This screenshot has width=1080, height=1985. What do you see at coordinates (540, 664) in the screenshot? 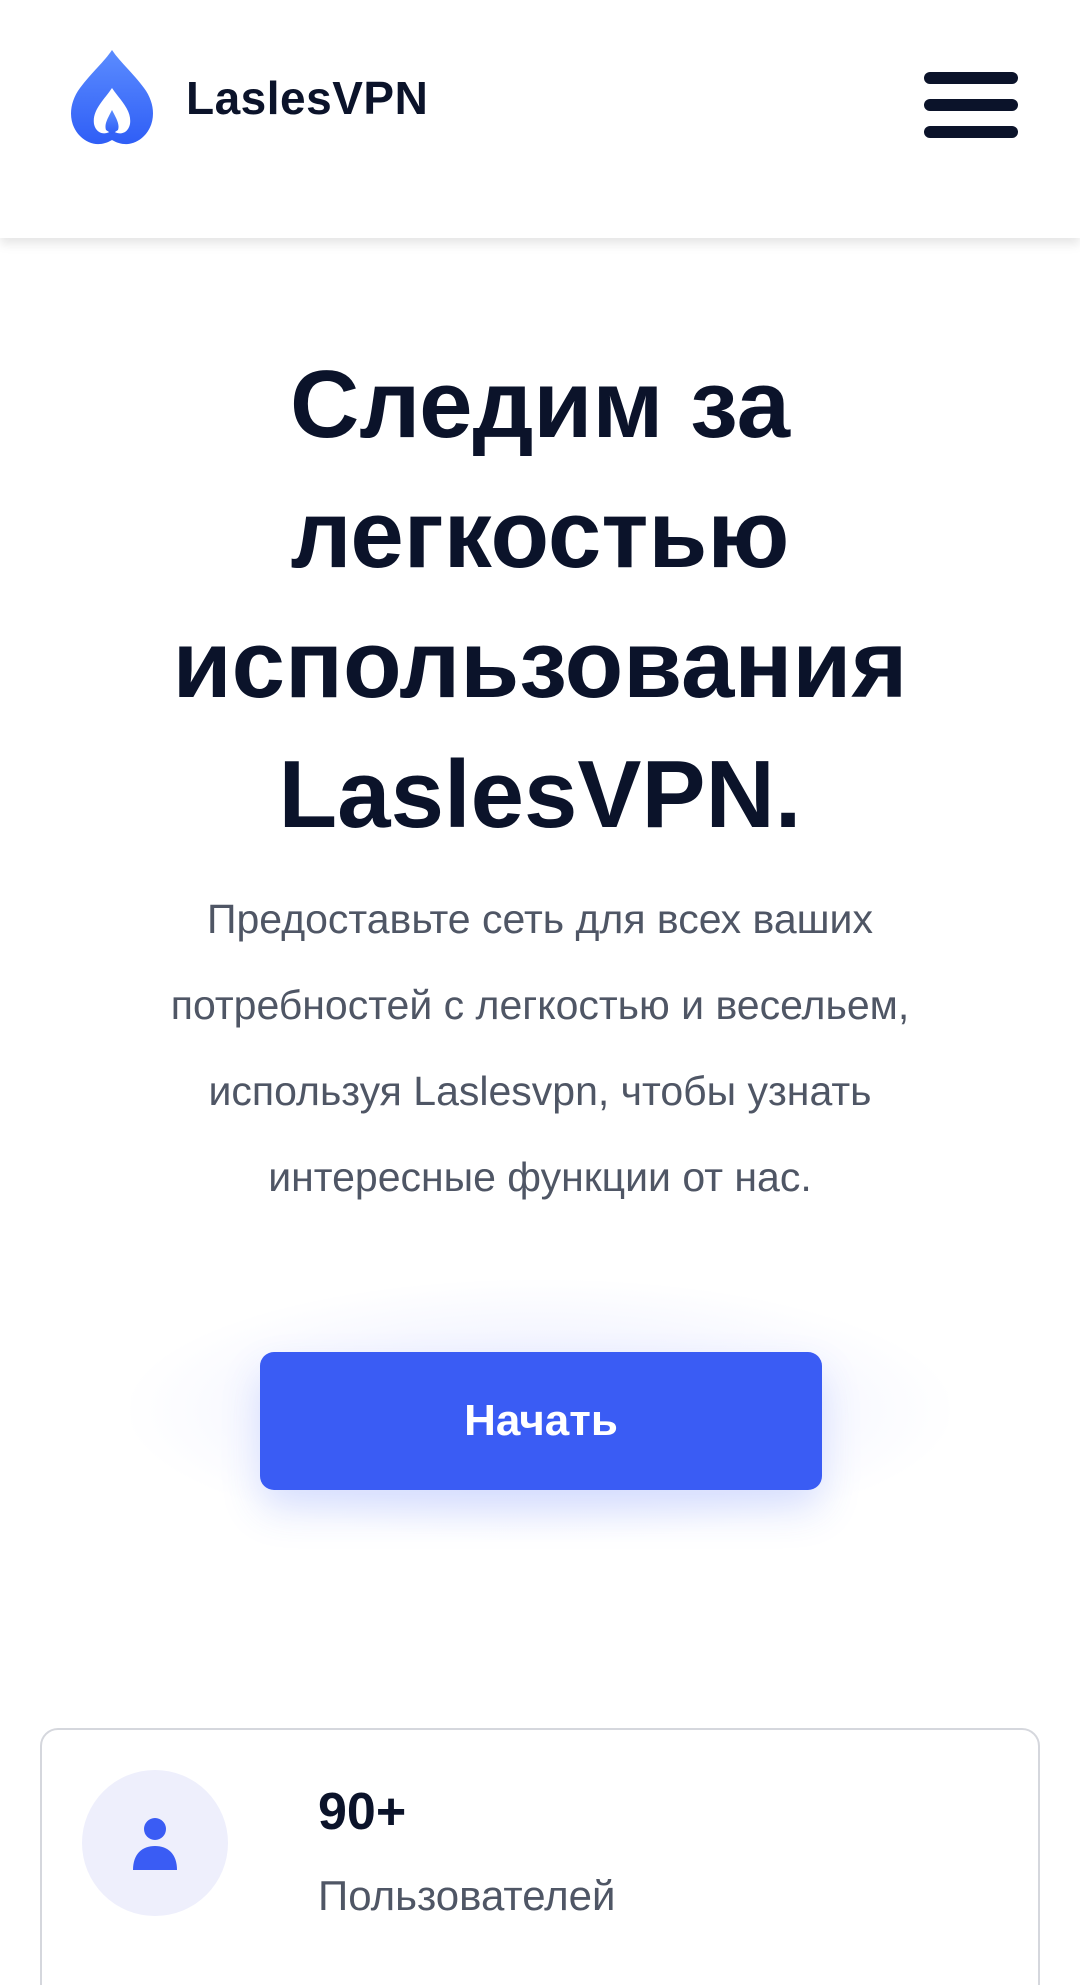
I see `hero-title-line: использования` at bounding box center [540, 664].